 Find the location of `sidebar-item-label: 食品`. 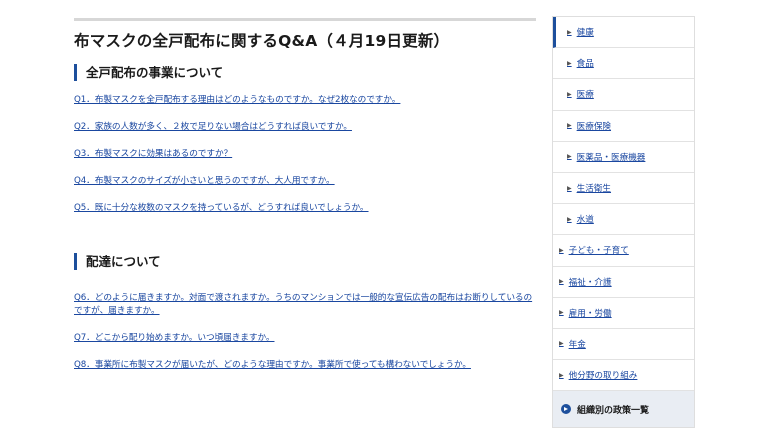

sidebar-item-label: 食品 is located at coordinates (585, 64).